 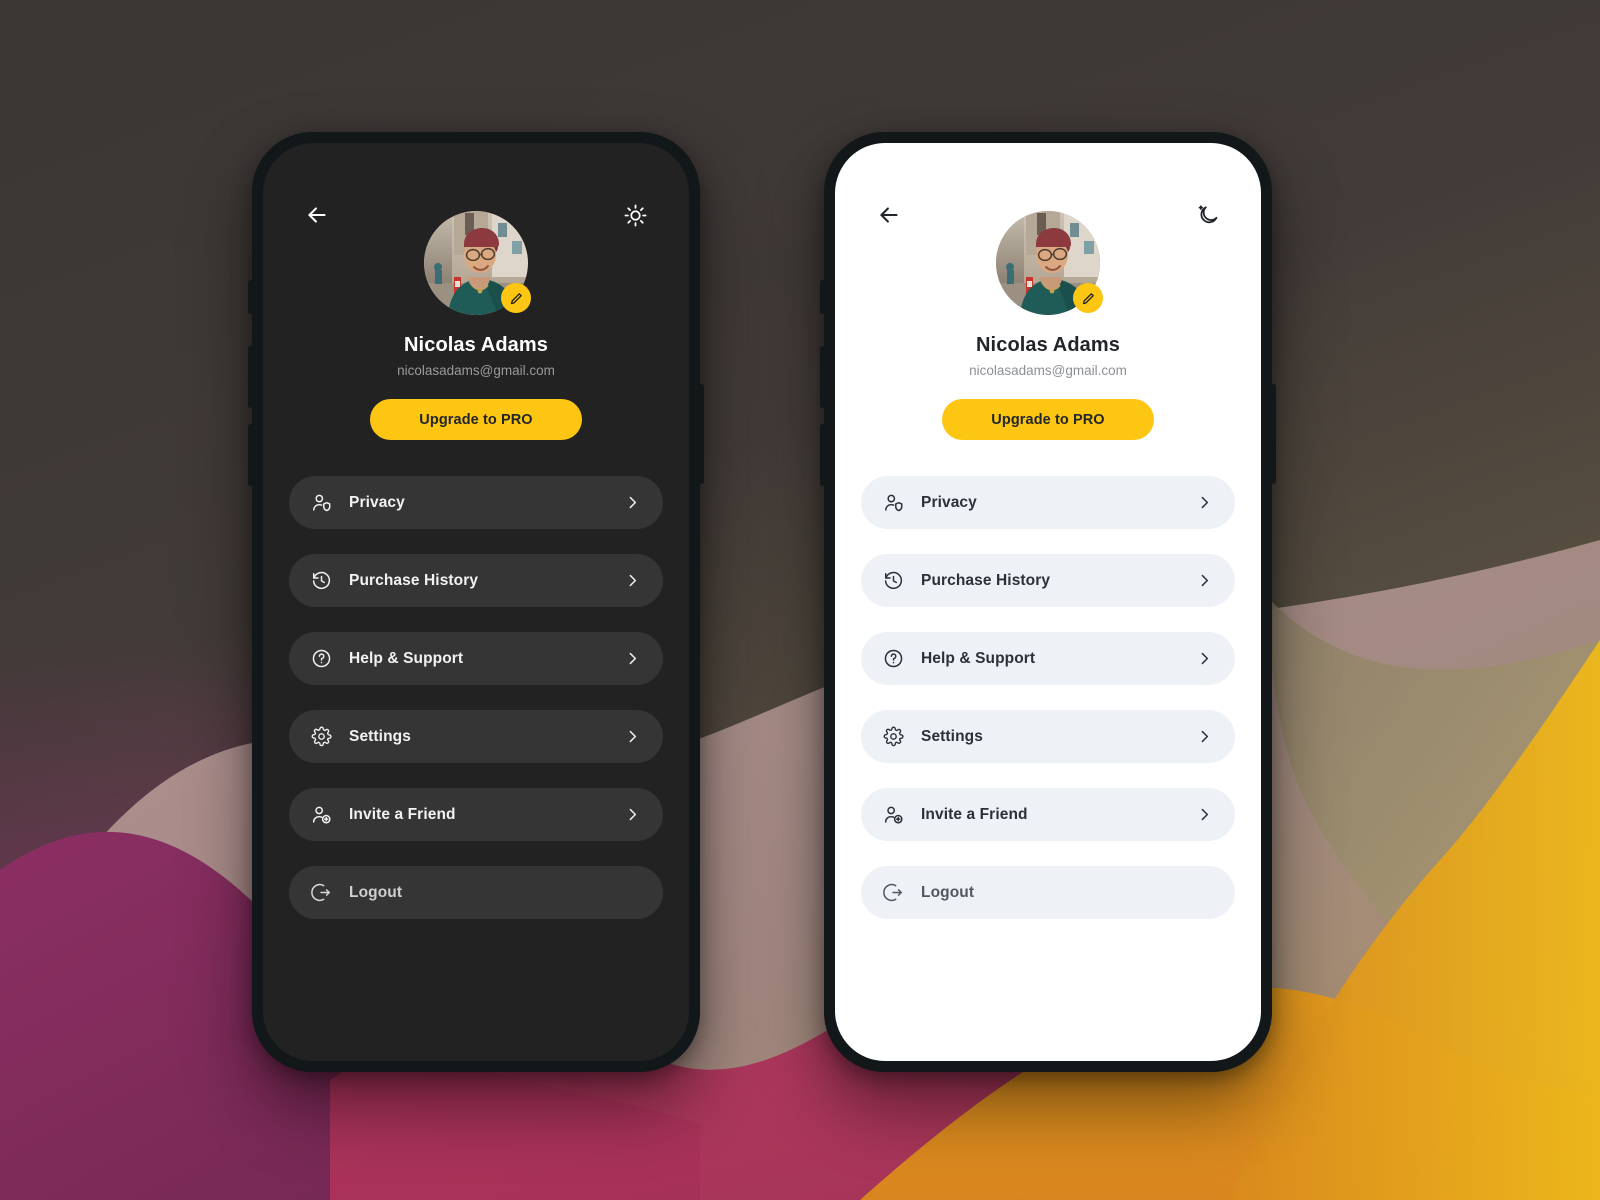 I want to click on moon-sparkle-icon, so click(x=1207, y=213).